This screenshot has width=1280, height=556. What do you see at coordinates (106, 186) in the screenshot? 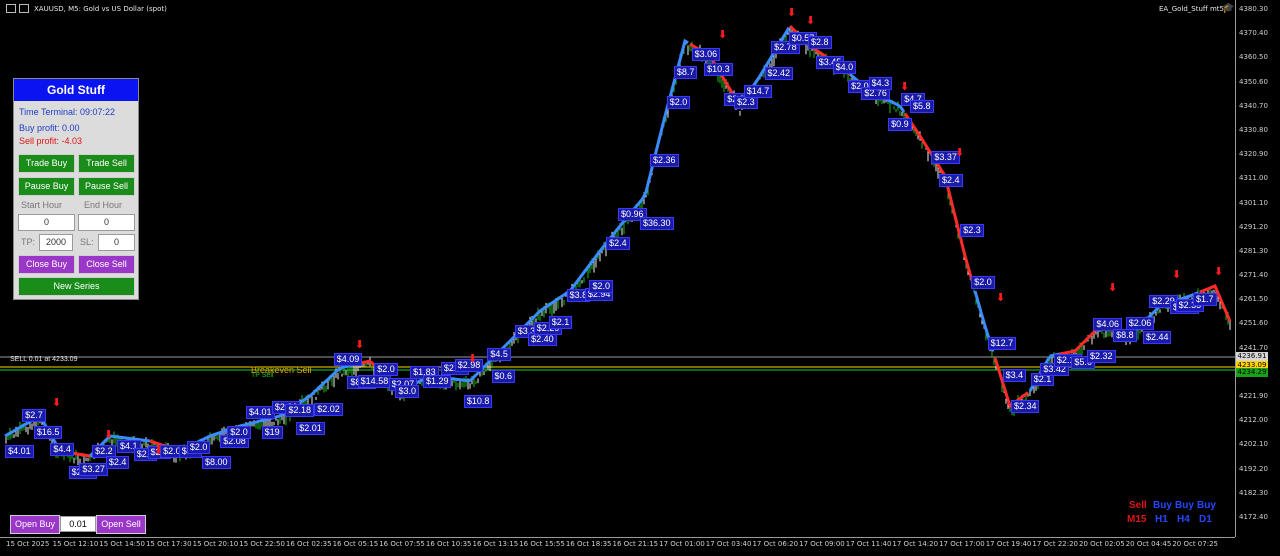
I see `pause-sell-button: Pause Sell` at bounding box center [106, 186].